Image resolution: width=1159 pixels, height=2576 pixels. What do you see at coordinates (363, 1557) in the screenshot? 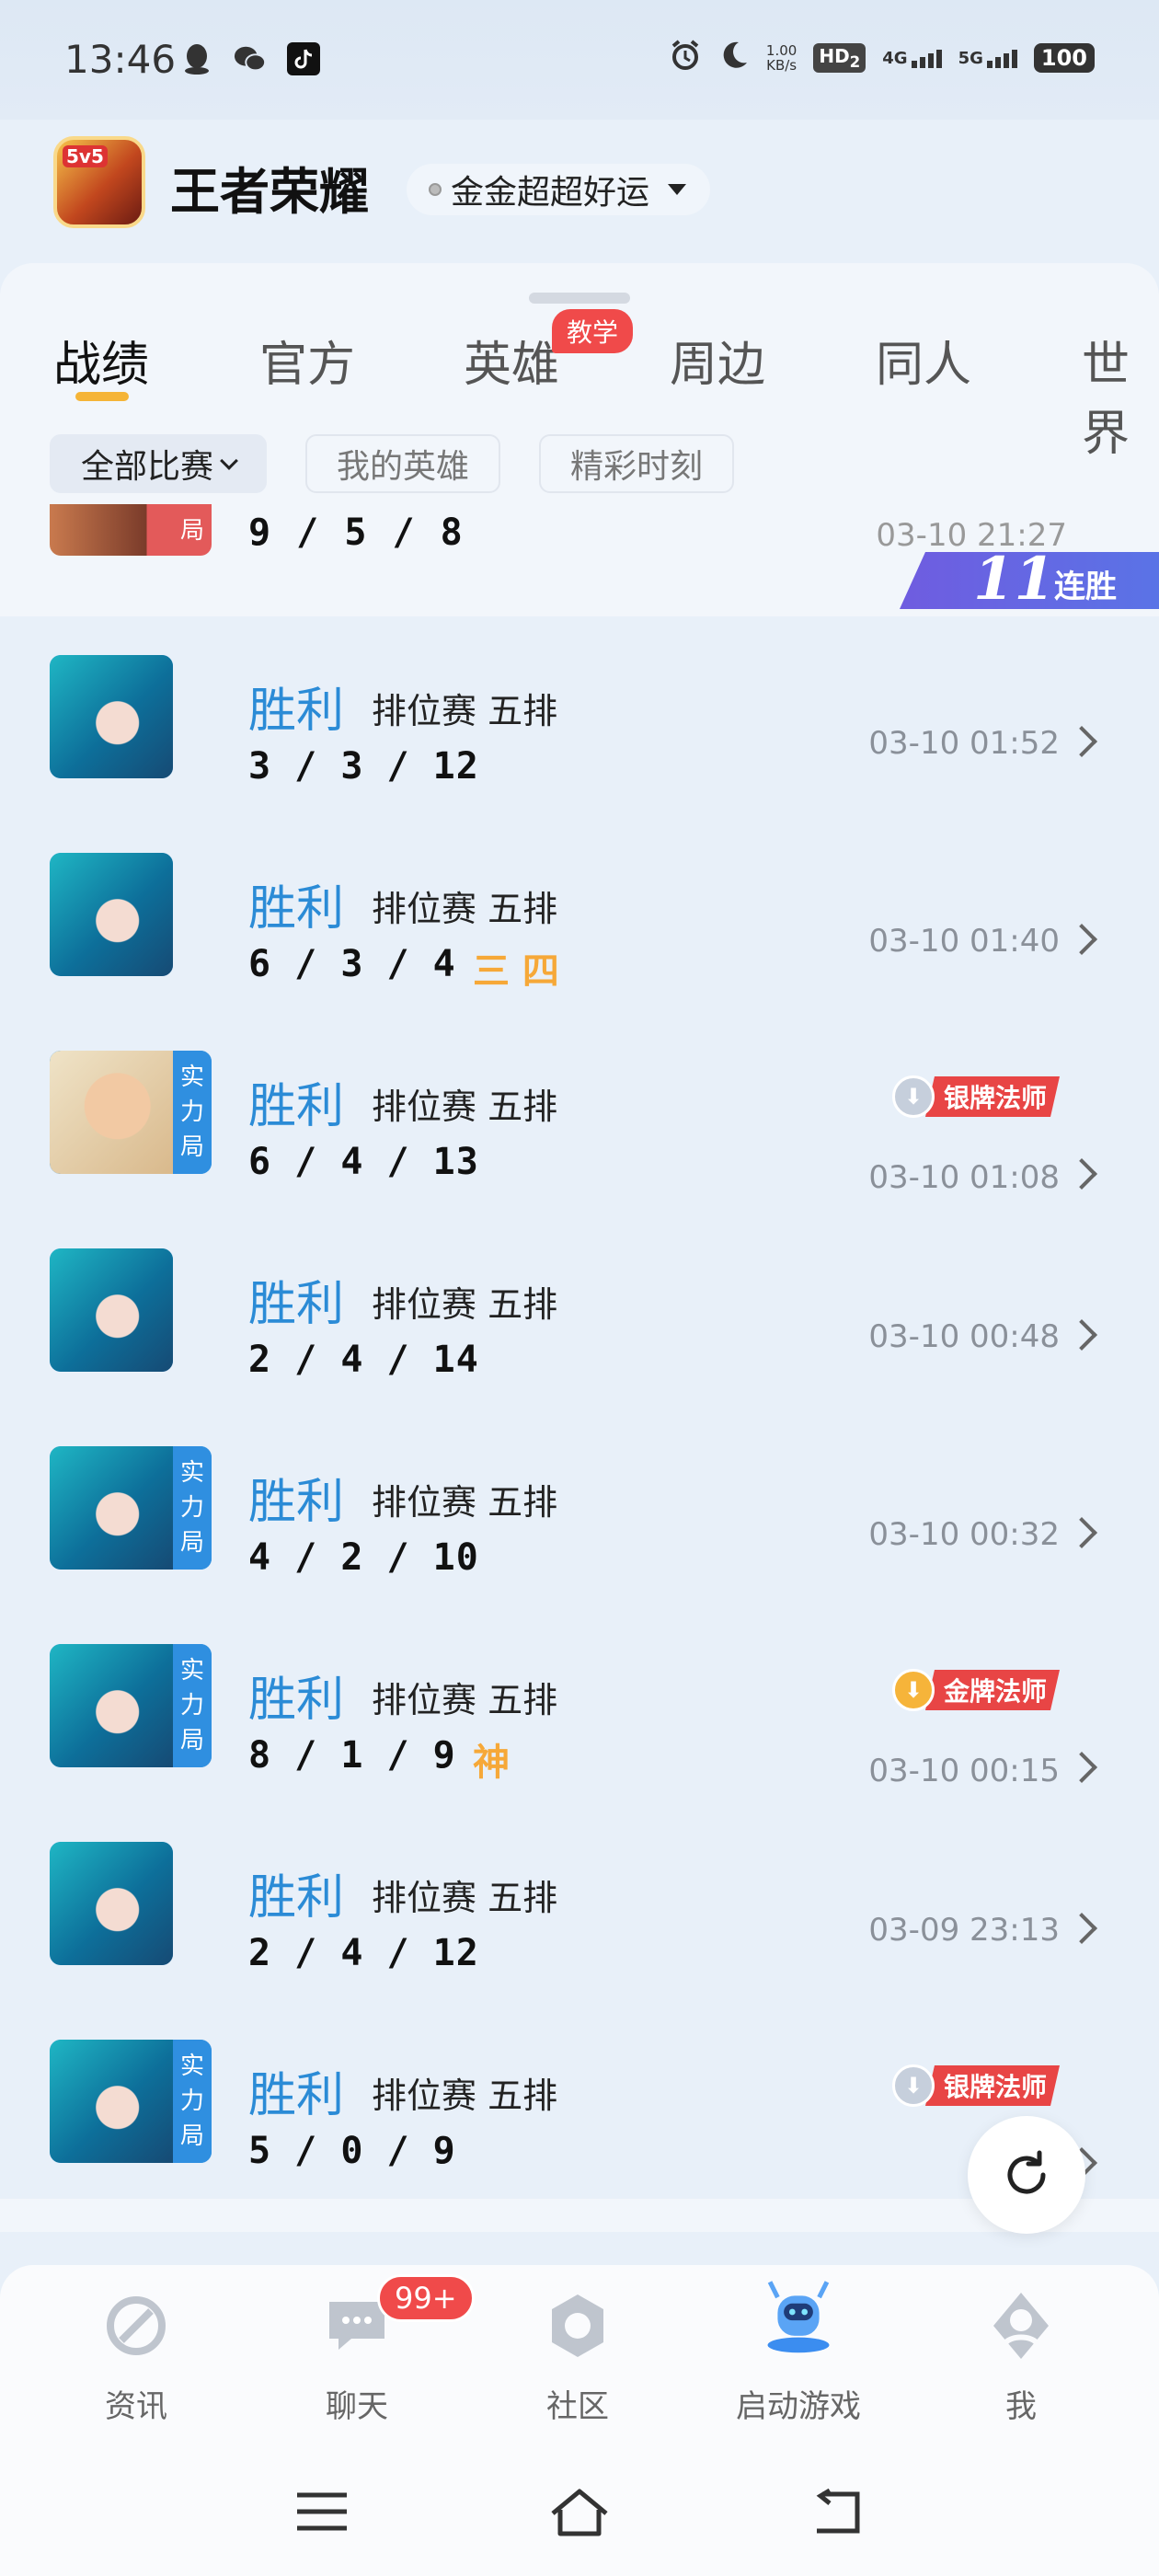
I see `kda-text: 4 / 2 / 10` at bounding box center [363, 1557].